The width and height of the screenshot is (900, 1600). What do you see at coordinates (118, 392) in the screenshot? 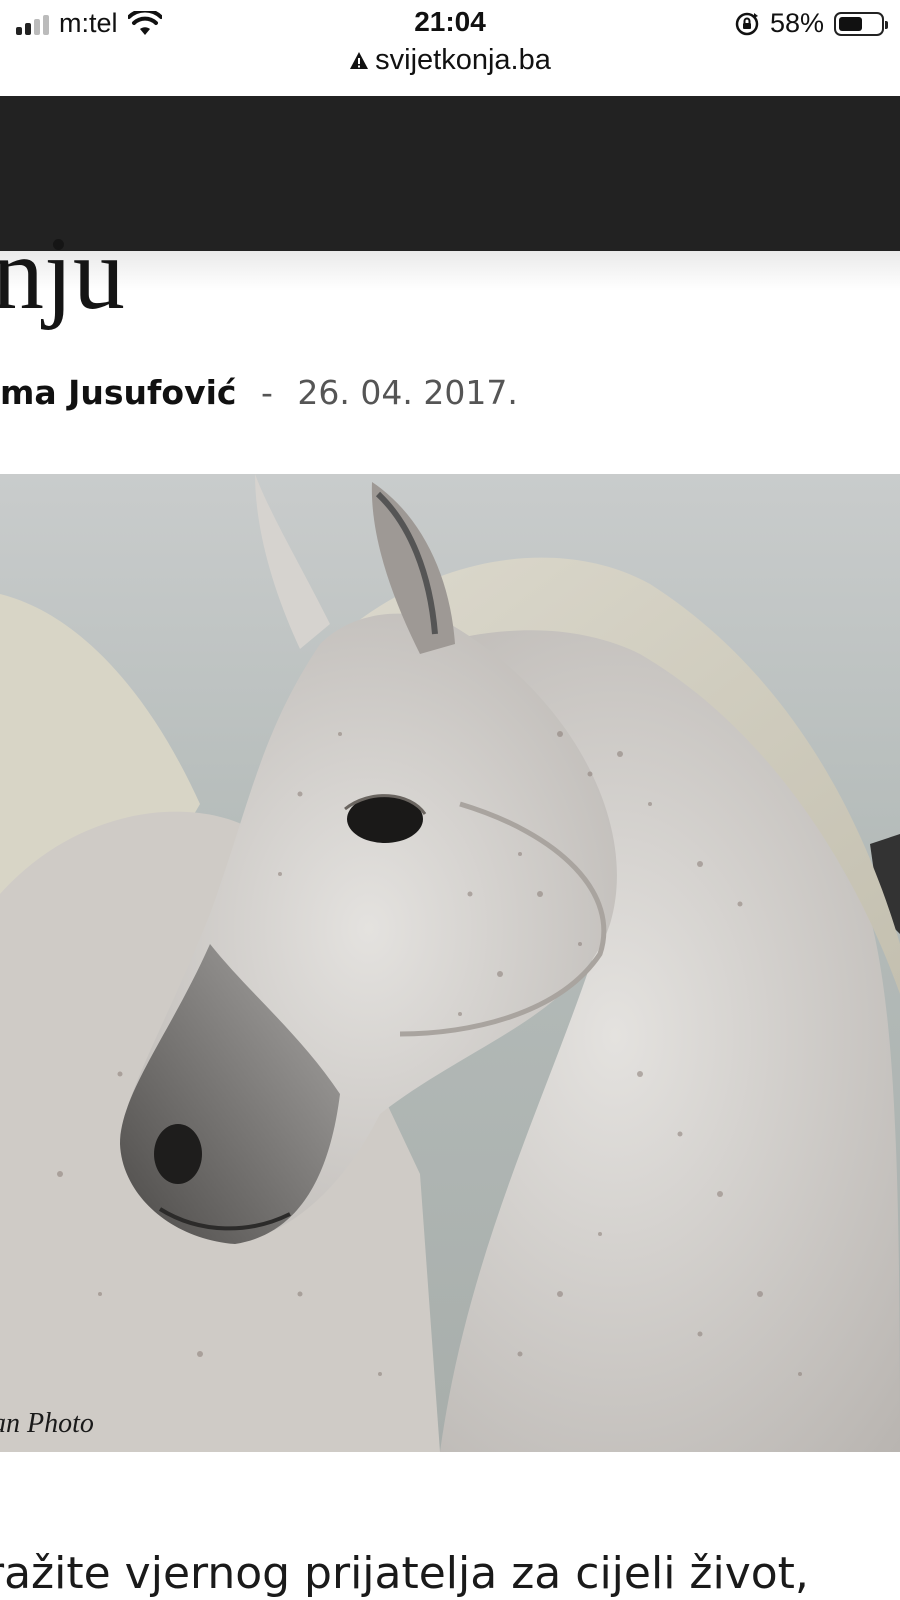
I see `author-name: ma Jusufović` at bounding box center [118, 392].